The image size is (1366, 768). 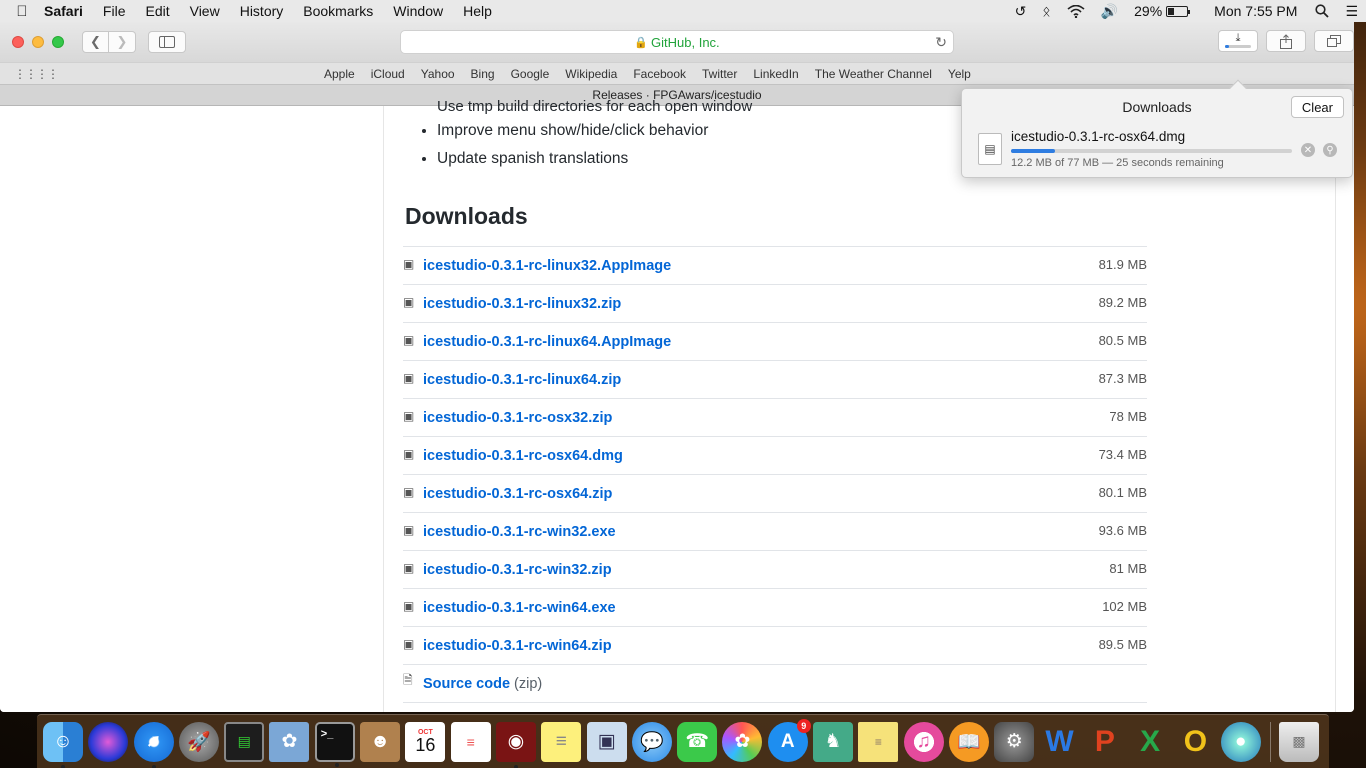 What do you see at coordinates (519, 532) in the screenshot?
I see `asset-link: icestudio-0.3.1-rc-win32.exe` at bounding box center [519, 532].